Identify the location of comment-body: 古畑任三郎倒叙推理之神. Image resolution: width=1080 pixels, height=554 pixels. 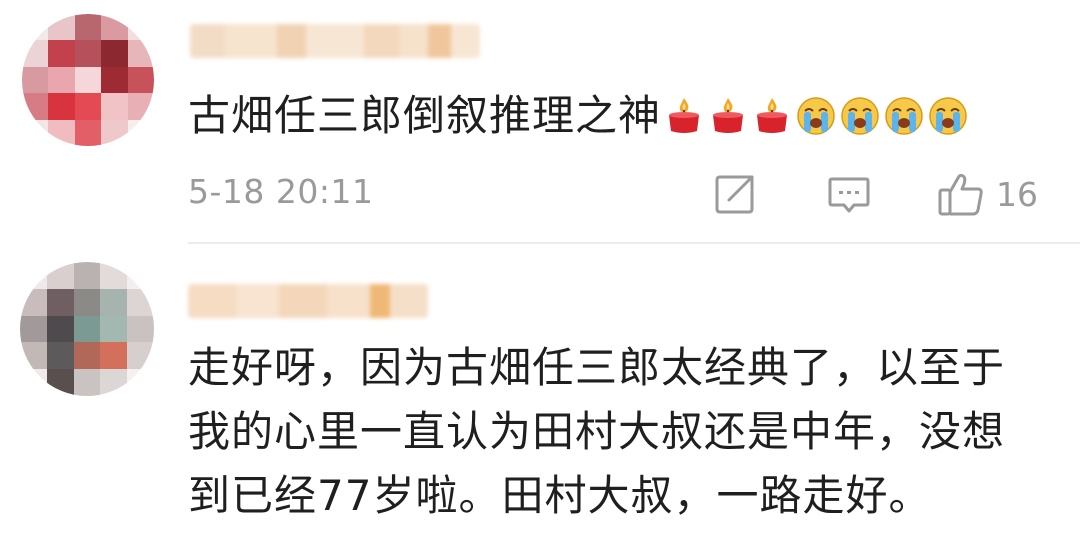
(578, 116).